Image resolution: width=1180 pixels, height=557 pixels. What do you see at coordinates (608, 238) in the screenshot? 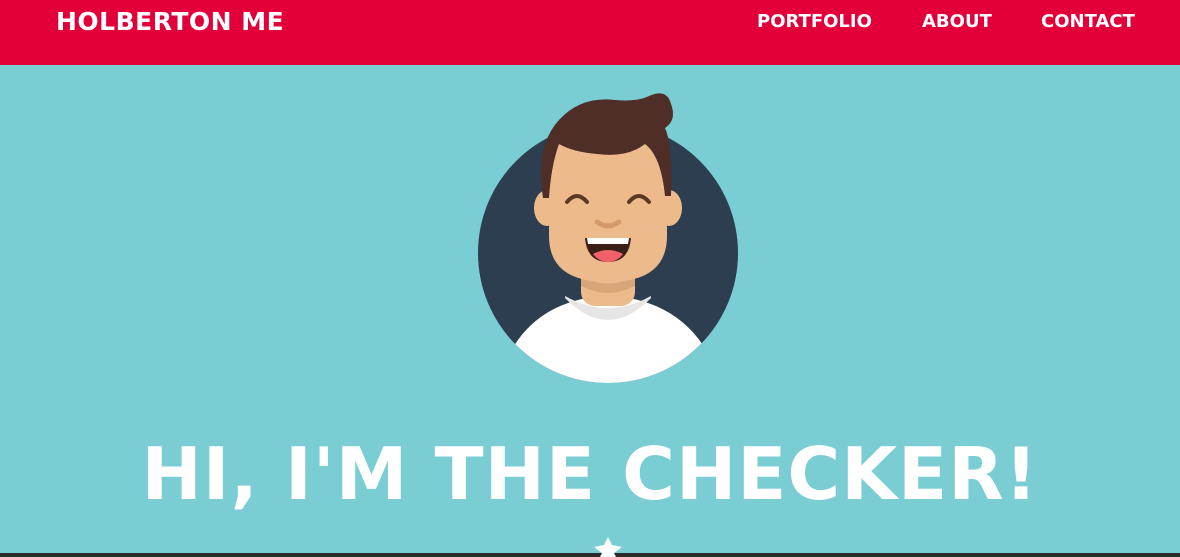
I see `avatar-icon` at bounding box center [608, 238].